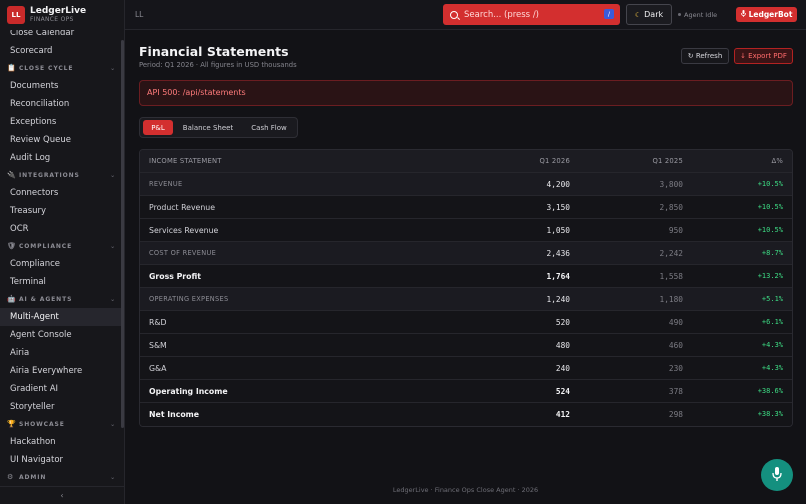 The width and height of the screenshot is (806, 504). I want to click on export-pdf-button: ↓ Export PDF, so click(763, 56).